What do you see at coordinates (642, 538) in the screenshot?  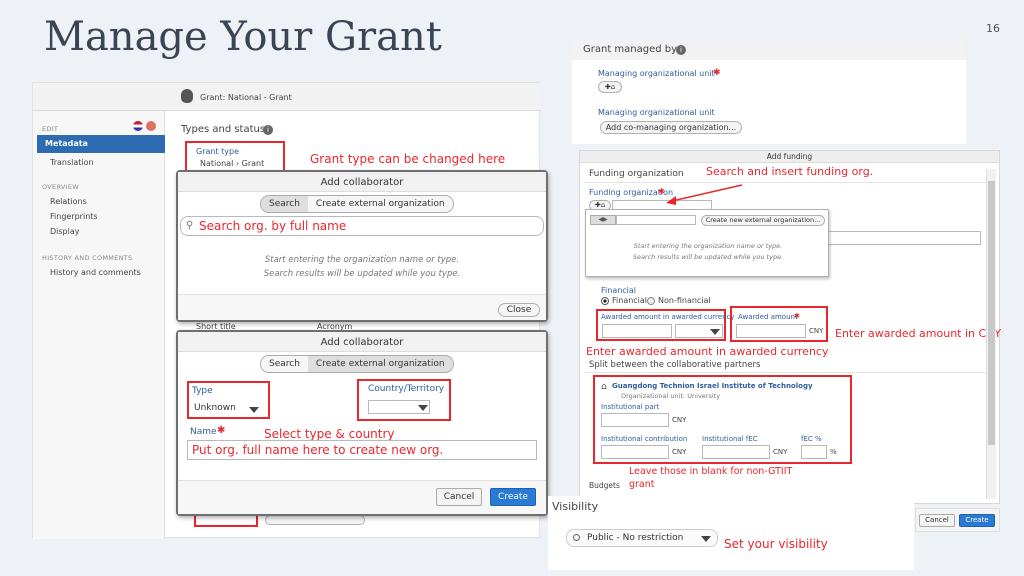 I see `visibility-select: Public - No restriction` at bounding box center [642, 538].